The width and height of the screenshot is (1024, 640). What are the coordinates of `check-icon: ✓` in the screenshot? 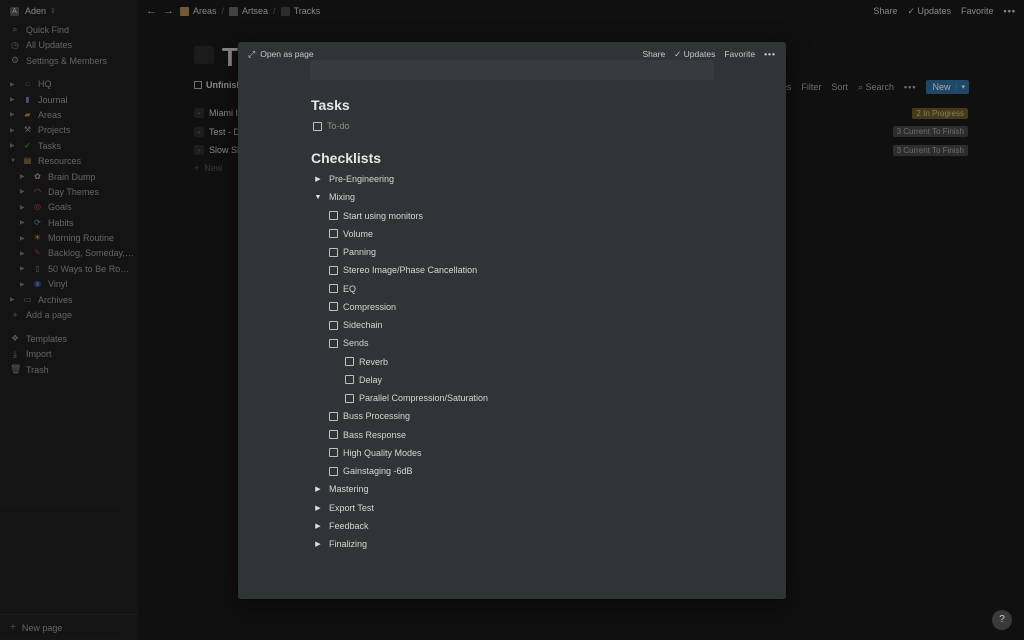 It's located at (678, 53).